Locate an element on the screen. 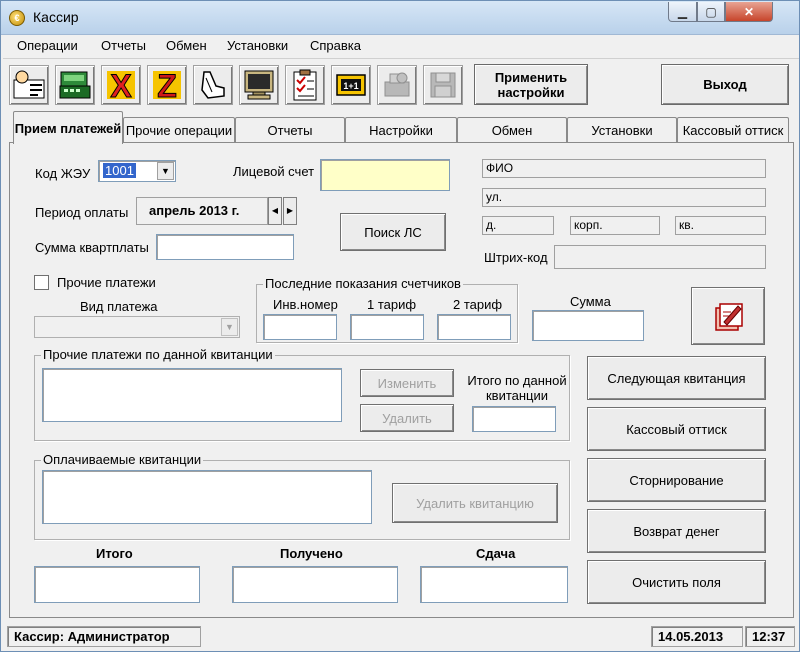 The width and height of the screenshot is (800, 652). street-field: ул. is located at coordinates (624, 197).